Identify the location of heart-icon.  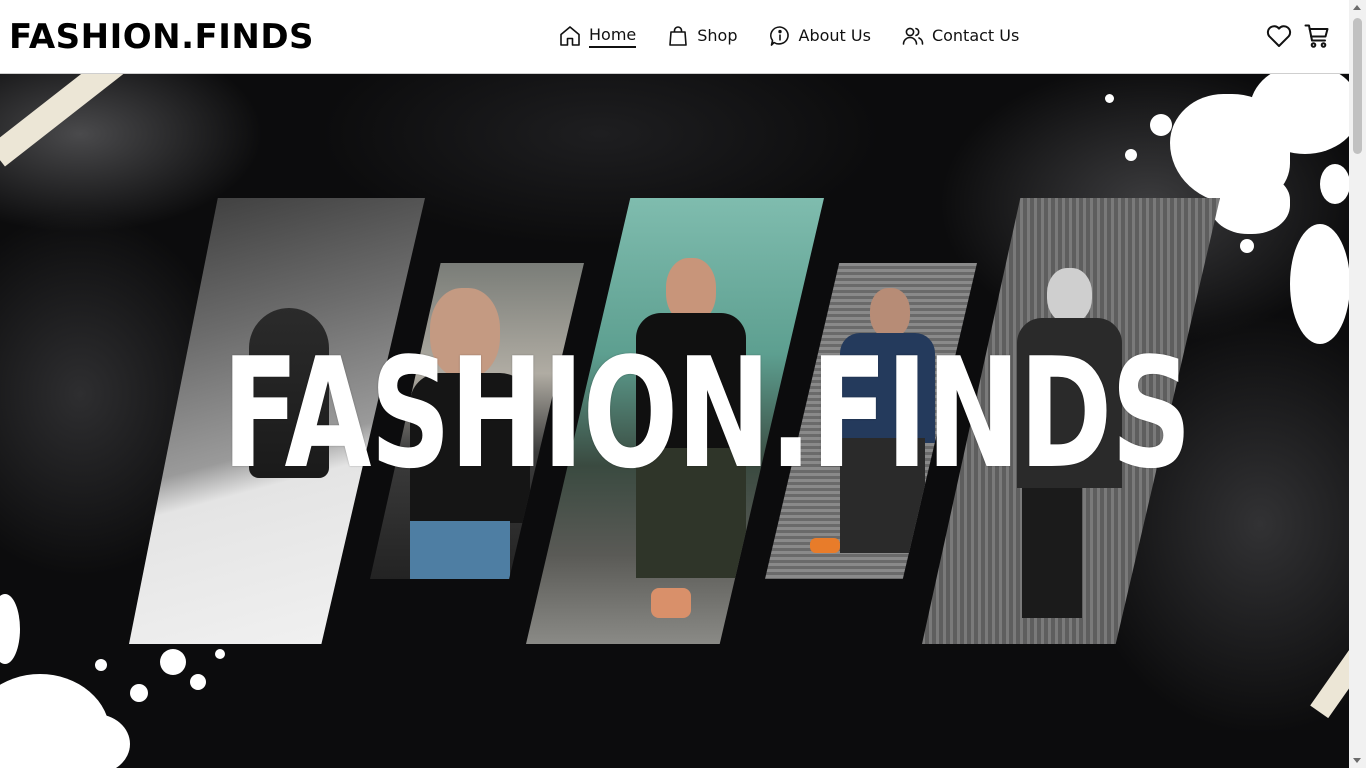
(1279, 36).